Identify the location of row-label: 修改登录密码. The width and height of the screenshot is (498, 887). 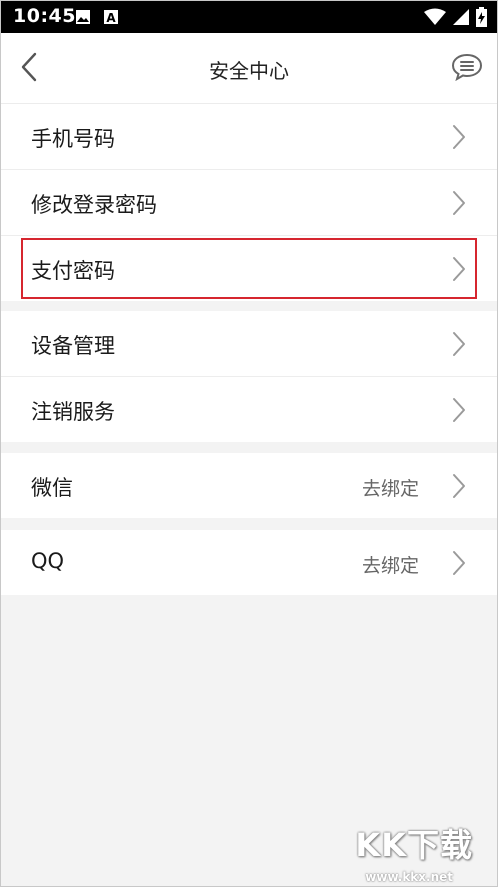
(94, 205).